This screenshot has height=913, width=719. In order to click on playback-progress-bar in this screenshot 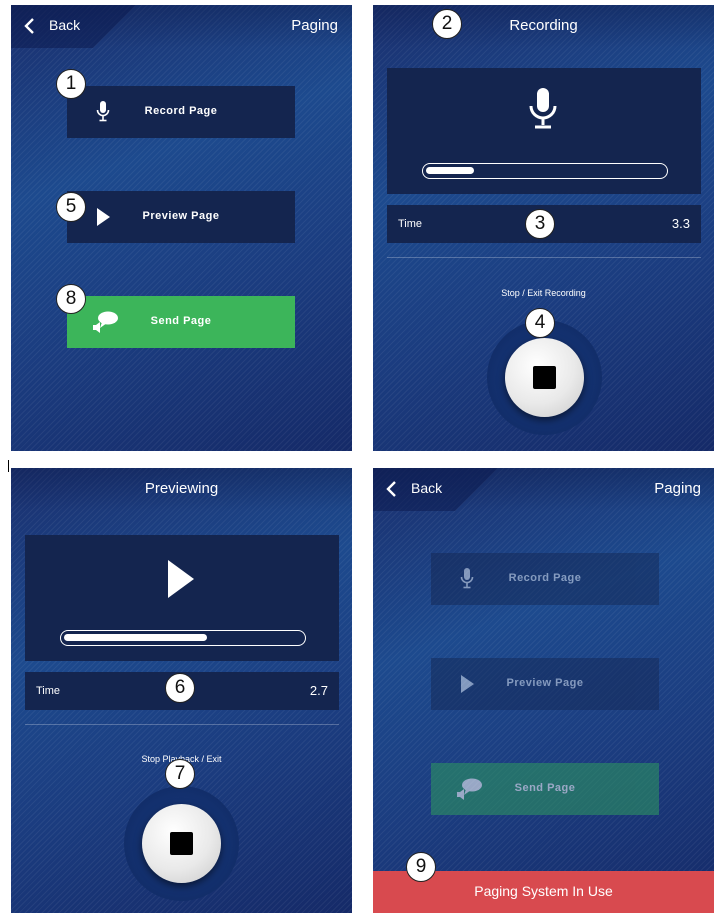, I will do `click(183, 638)`.